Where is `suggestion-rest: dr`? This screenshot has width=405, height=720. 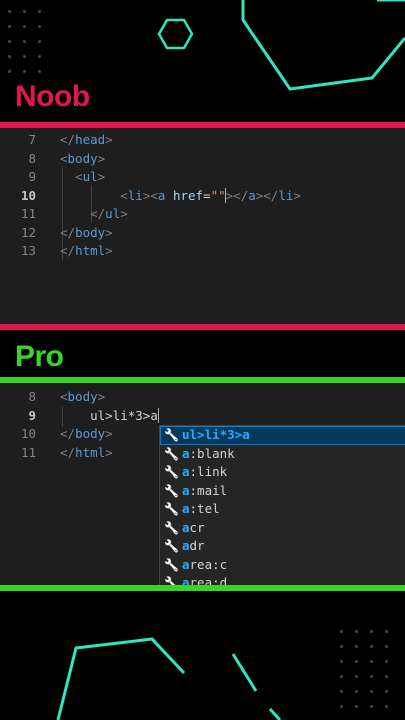
suggestion-rest: dr is located at coordinates (197, 545).